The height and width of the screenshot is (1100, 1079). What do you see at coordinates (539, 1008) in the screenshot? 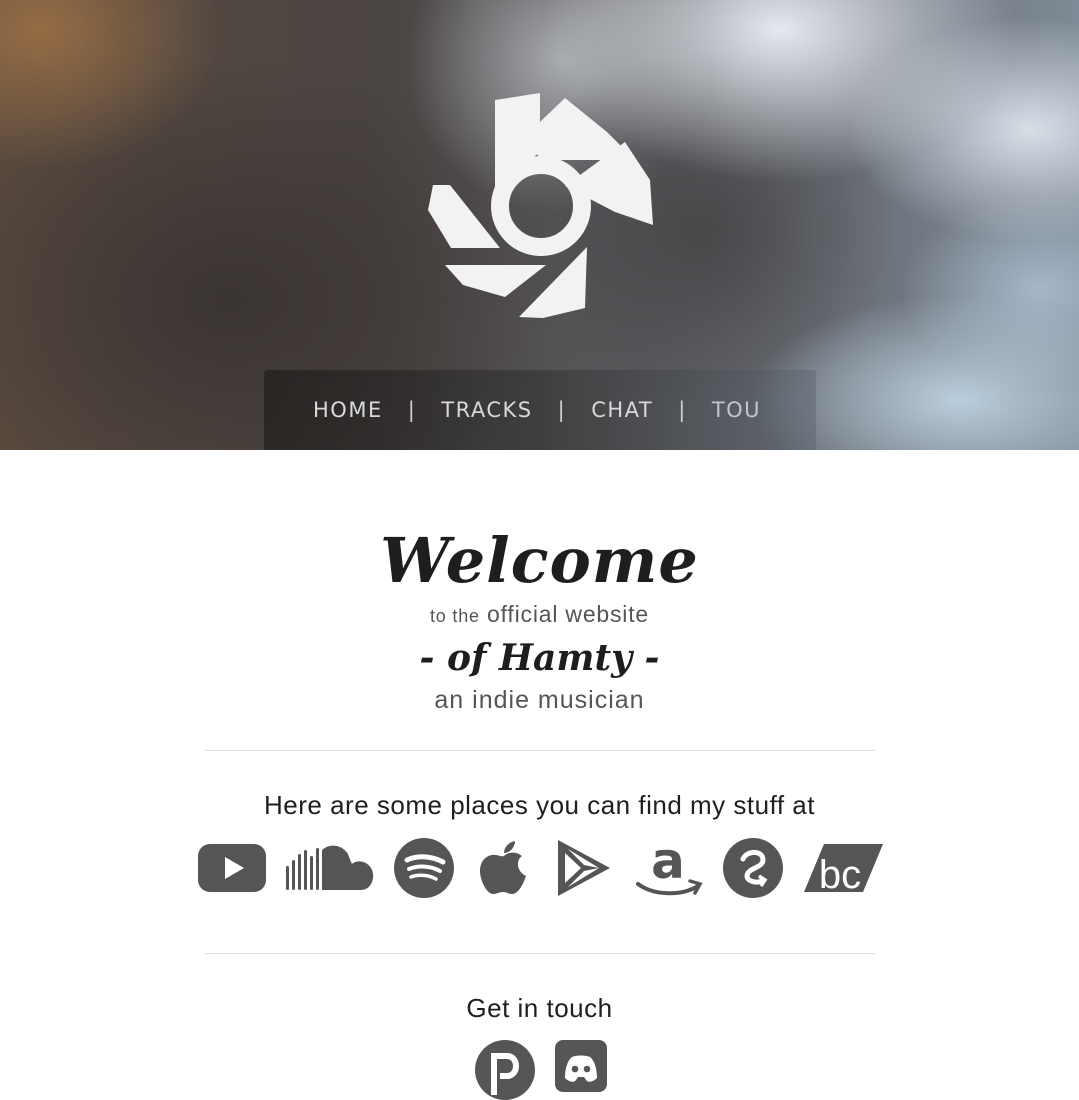
I see `contact-heading: Get in touch` at bounding box center [539, 1008].